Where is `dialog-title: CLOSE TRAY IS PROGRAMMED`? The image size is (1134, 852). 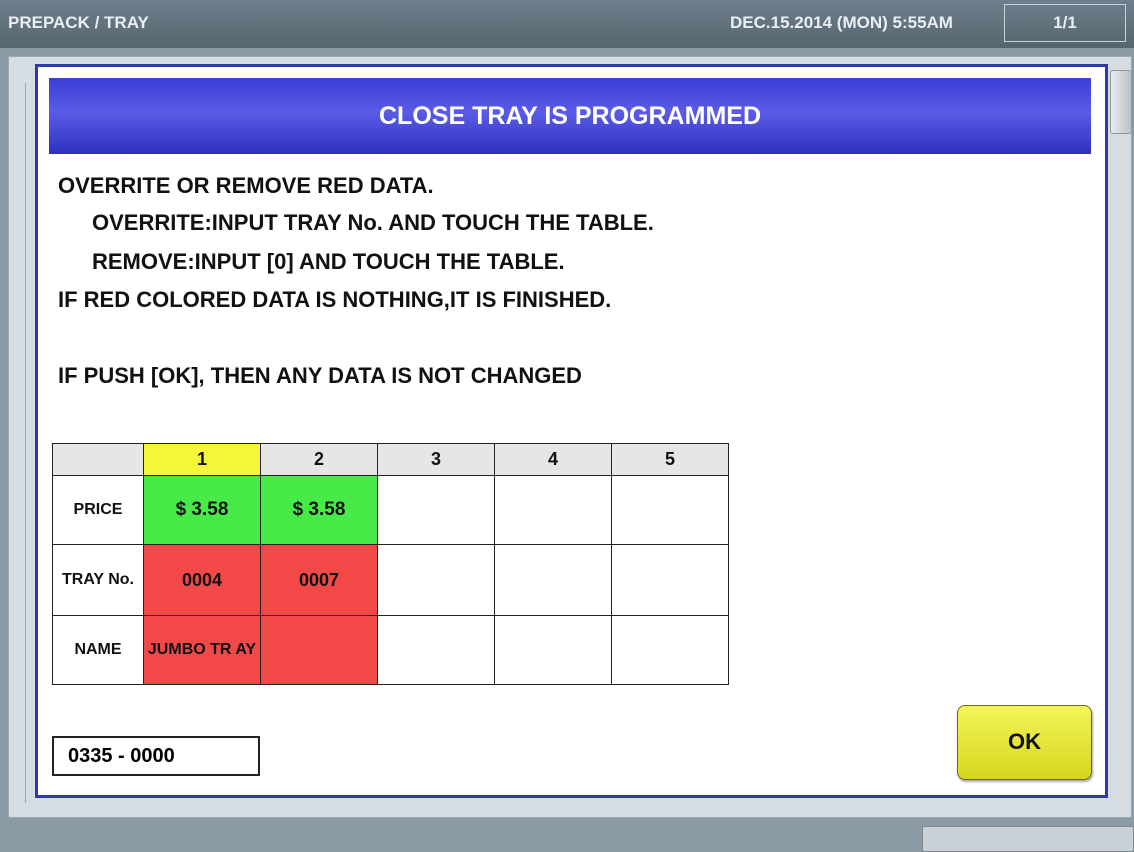 dialog-title: CLOSE TRAY IS PROGRAMMED is located at coordinates (570, 116).